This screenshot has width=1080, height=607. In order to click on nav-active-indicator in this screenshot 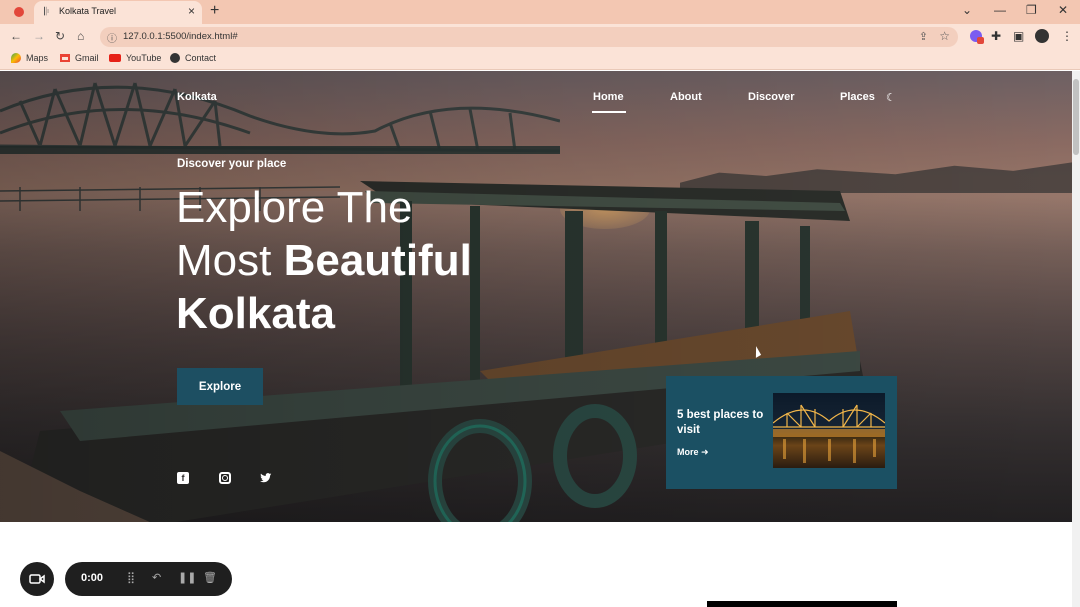, I will do `click(609, 112)`.